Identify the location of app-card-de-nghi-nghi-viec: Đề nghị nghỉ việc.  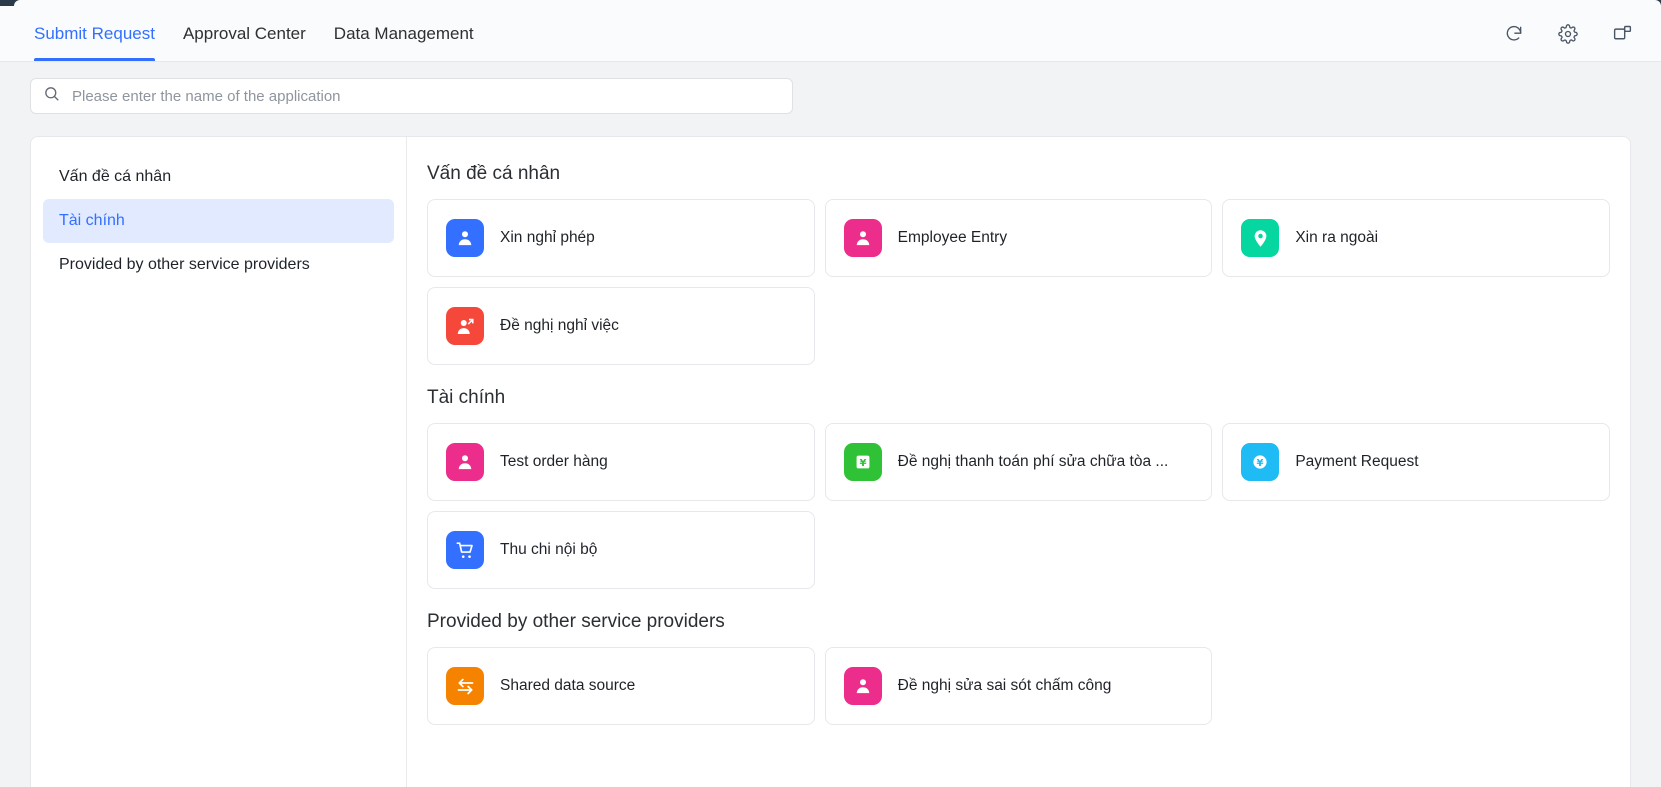
(621, 326).